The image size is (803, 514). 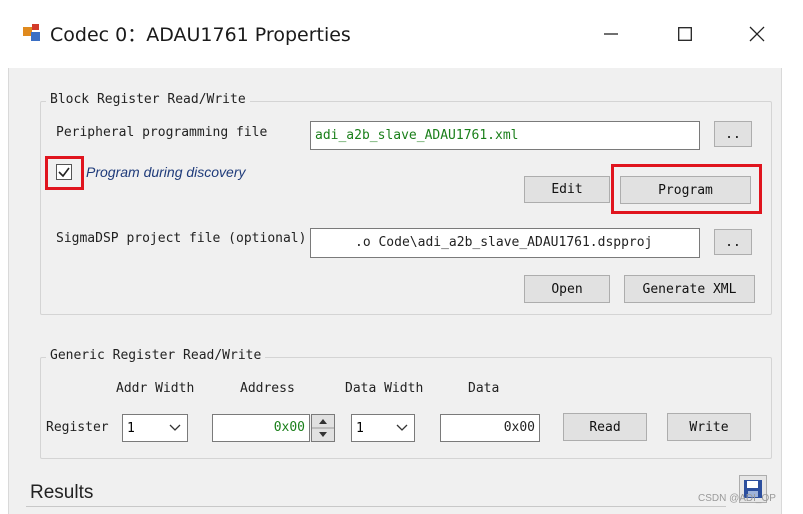 What do you see at coordinates (567, 189) in the screenshot?
I see `edit-button: Edit` at bounding box center [567, 189].